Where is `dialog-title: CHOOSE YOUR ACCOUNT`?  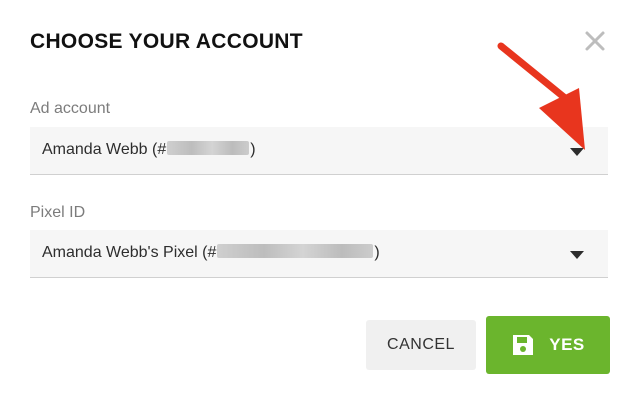 dialog-title: CHOOSE YOUR ACCOUNT is located at coordinates (166, 41).